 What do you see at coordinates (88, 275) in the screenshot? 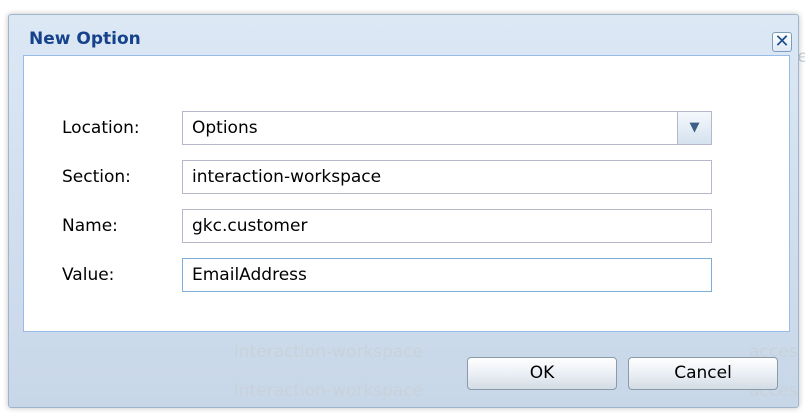
I see `value-label: Value:` at bounding box center [88, 275].